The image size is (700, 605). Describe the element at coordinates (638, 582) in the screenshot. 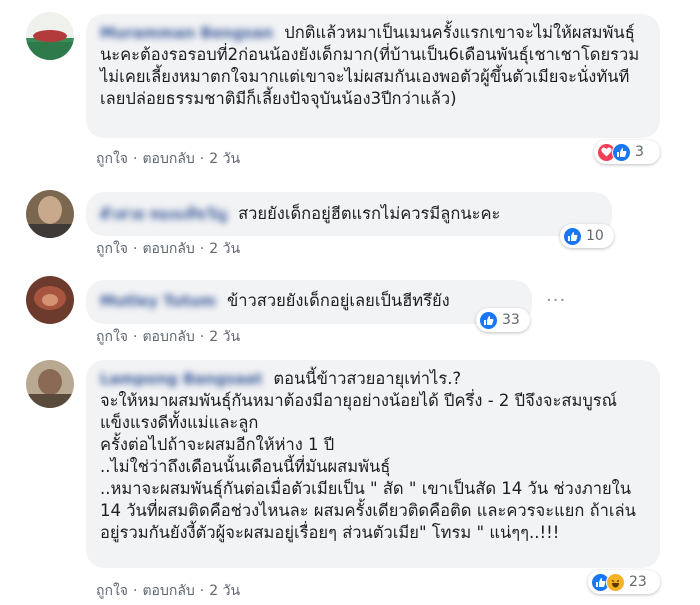

I see `reaction-count: 23` at that location.